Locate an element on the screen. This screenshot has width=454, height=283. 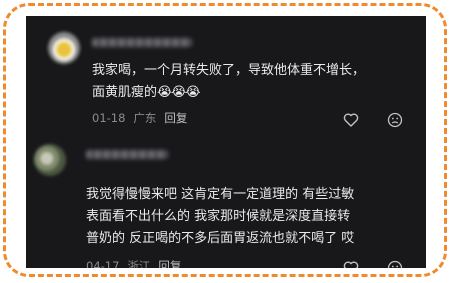
comment-meta: 04-17 浙江 回复 is located at coordinates (137, 263).